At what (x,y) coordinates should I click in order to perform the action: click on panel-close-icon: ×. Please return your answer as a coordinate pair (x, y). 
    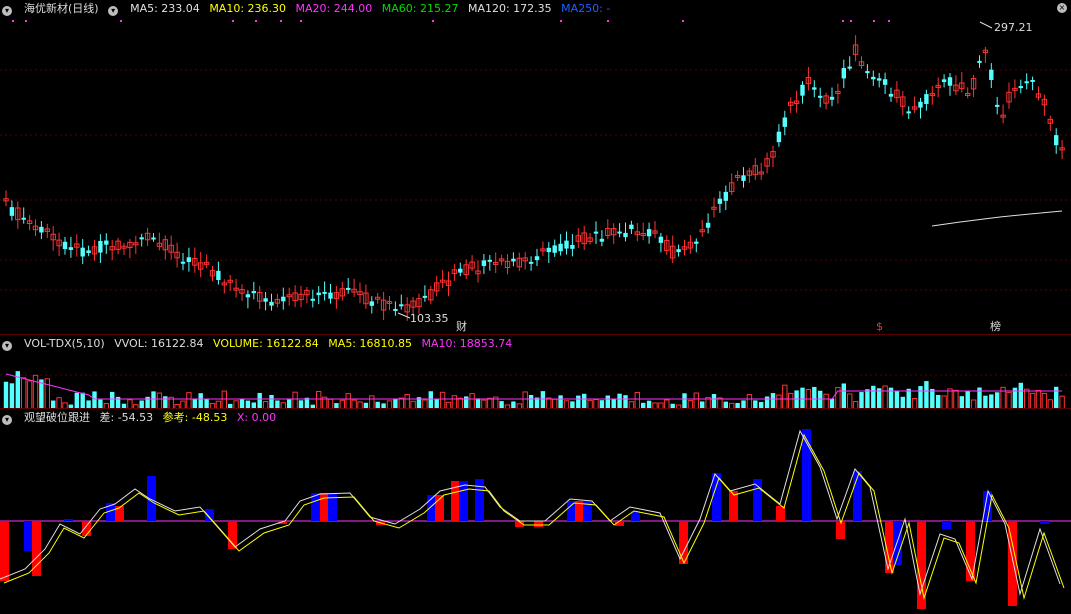
    Looking at the image, I should click on (1062, 8).